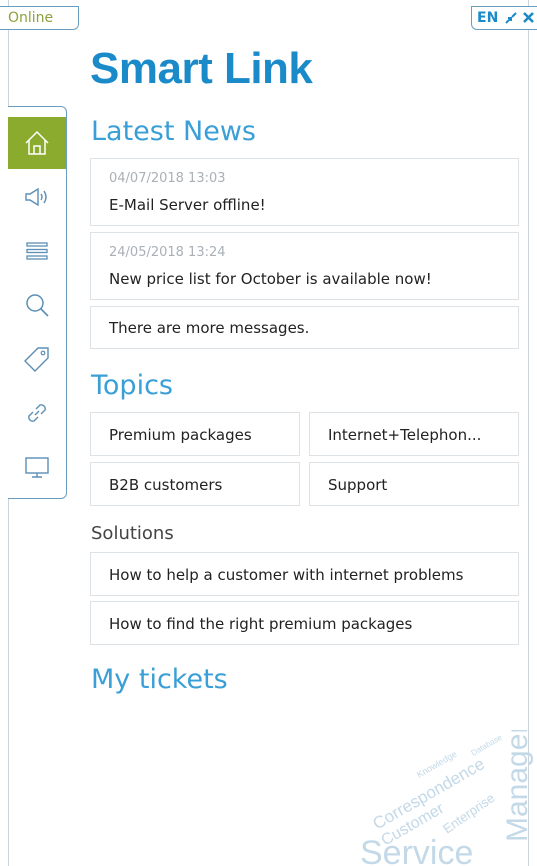 The width and height of the screenshot is (537, 866). Describe the element at coordinates (517, 786) in the screenshot. I see `wordcloud-word: Management` at that location.